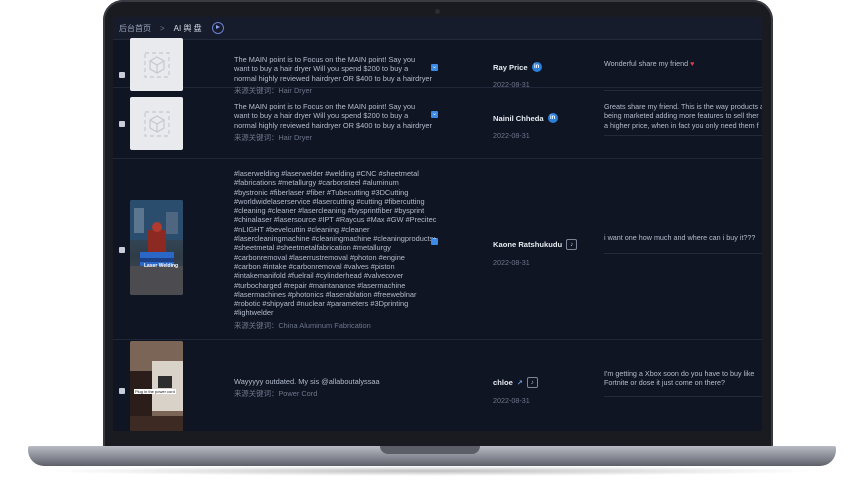  Describe the element at coordinates (543, 391) in the screenshot. I see `author-block: chloe ↗ ♪ 2022-08-31` at that location.